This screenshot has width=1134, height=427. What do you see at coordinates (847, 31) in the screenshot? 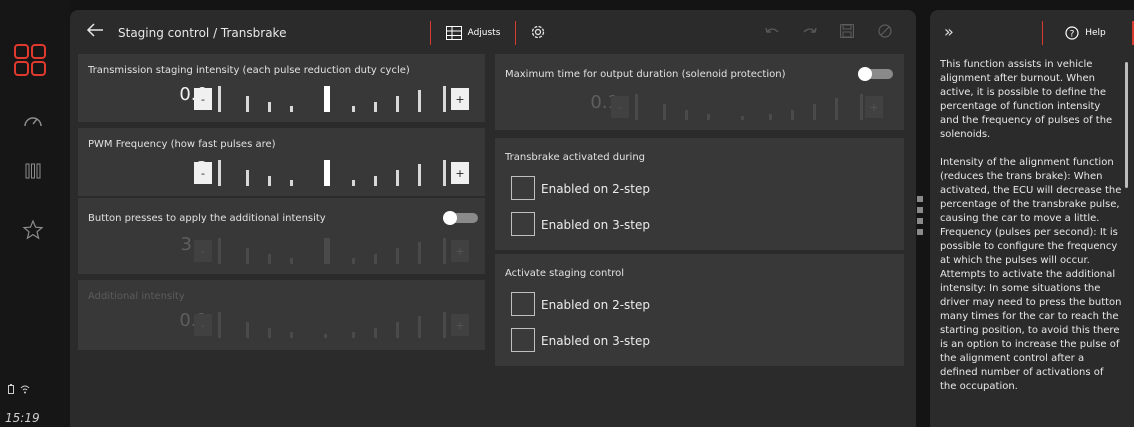
I see `save-icon` at bounding box center [847, 31].